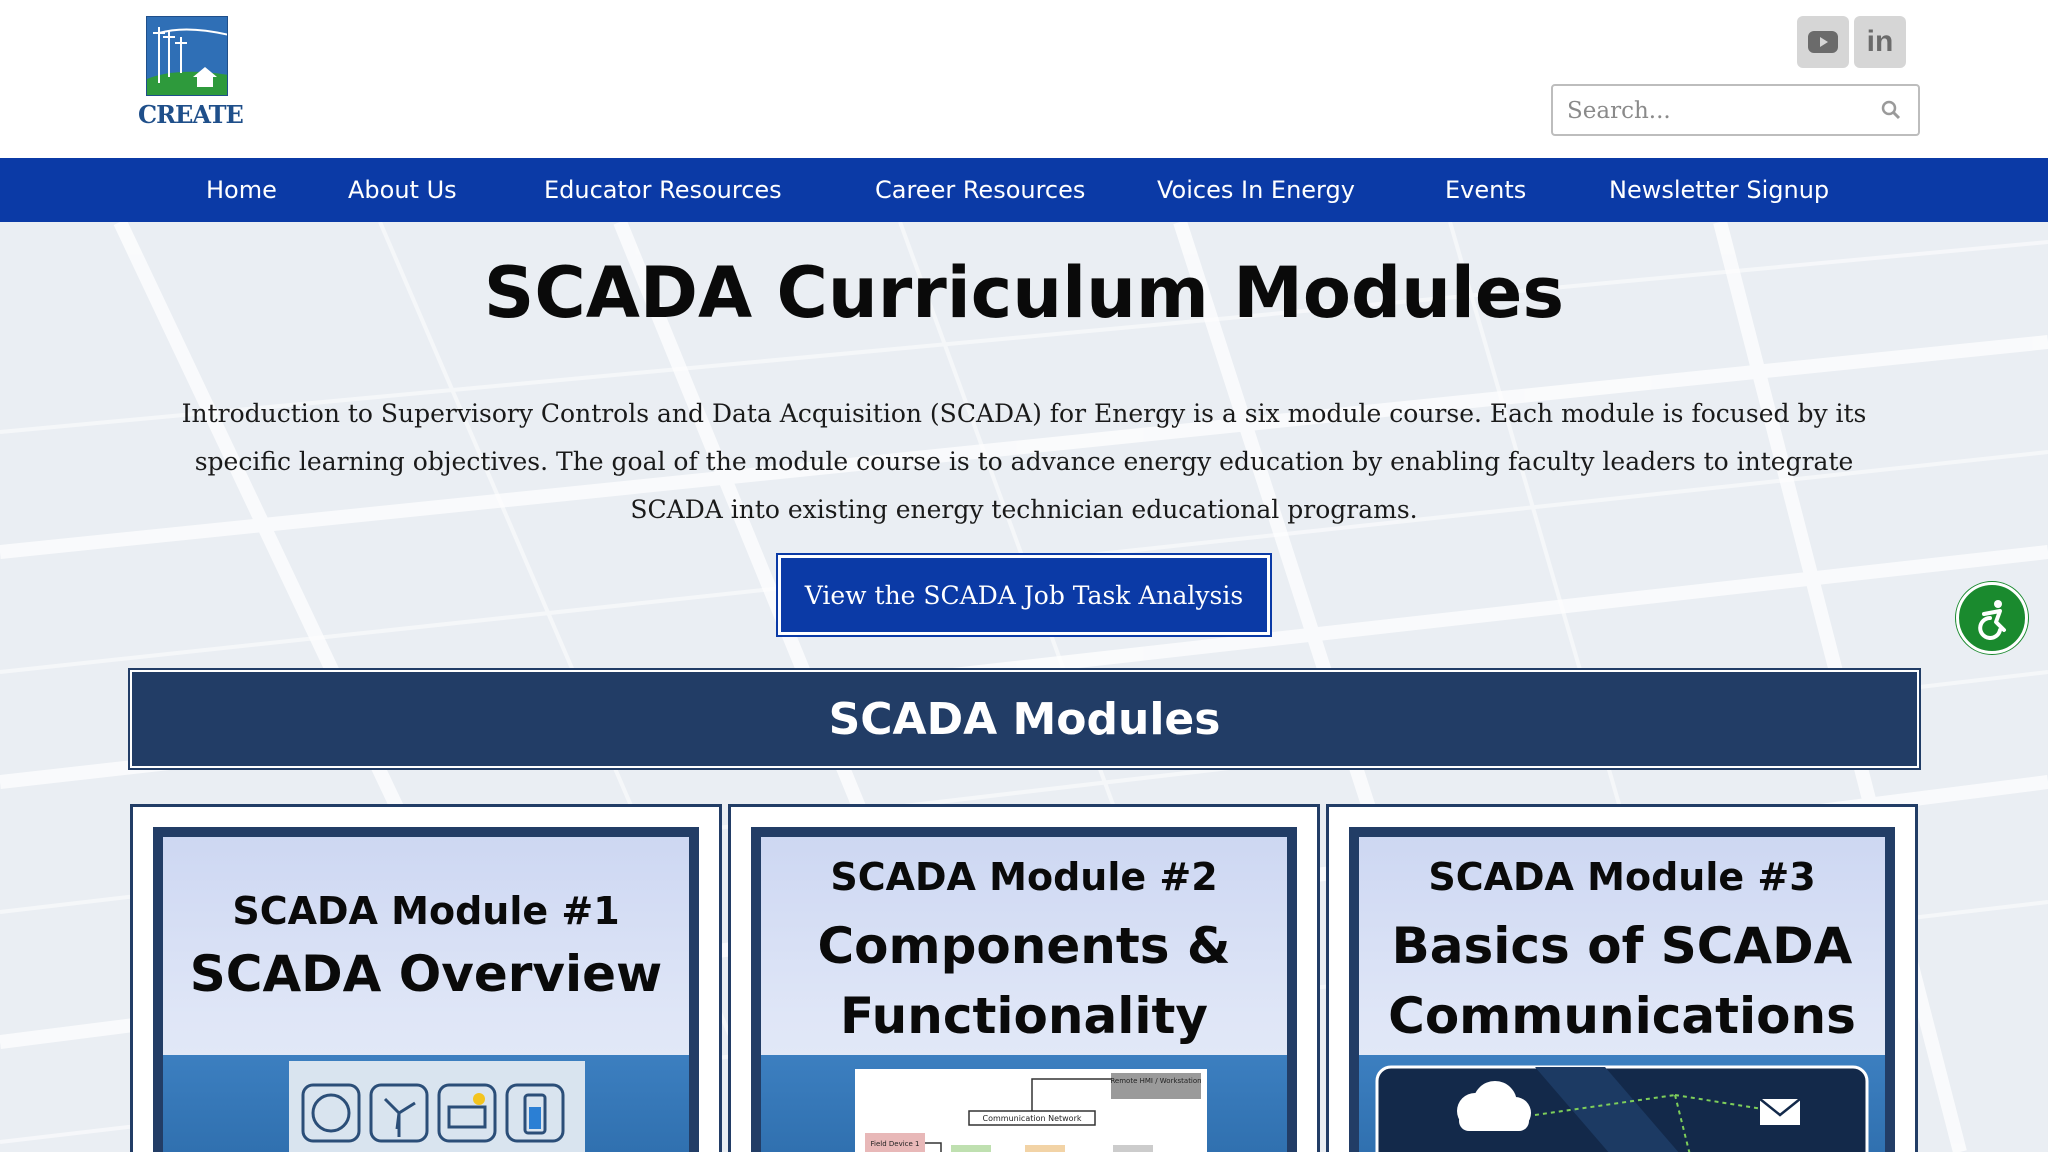  What do you see at coordinates (1717, 111) in the screenshot?
I see `search-input` at bounding box center [1717, 111].